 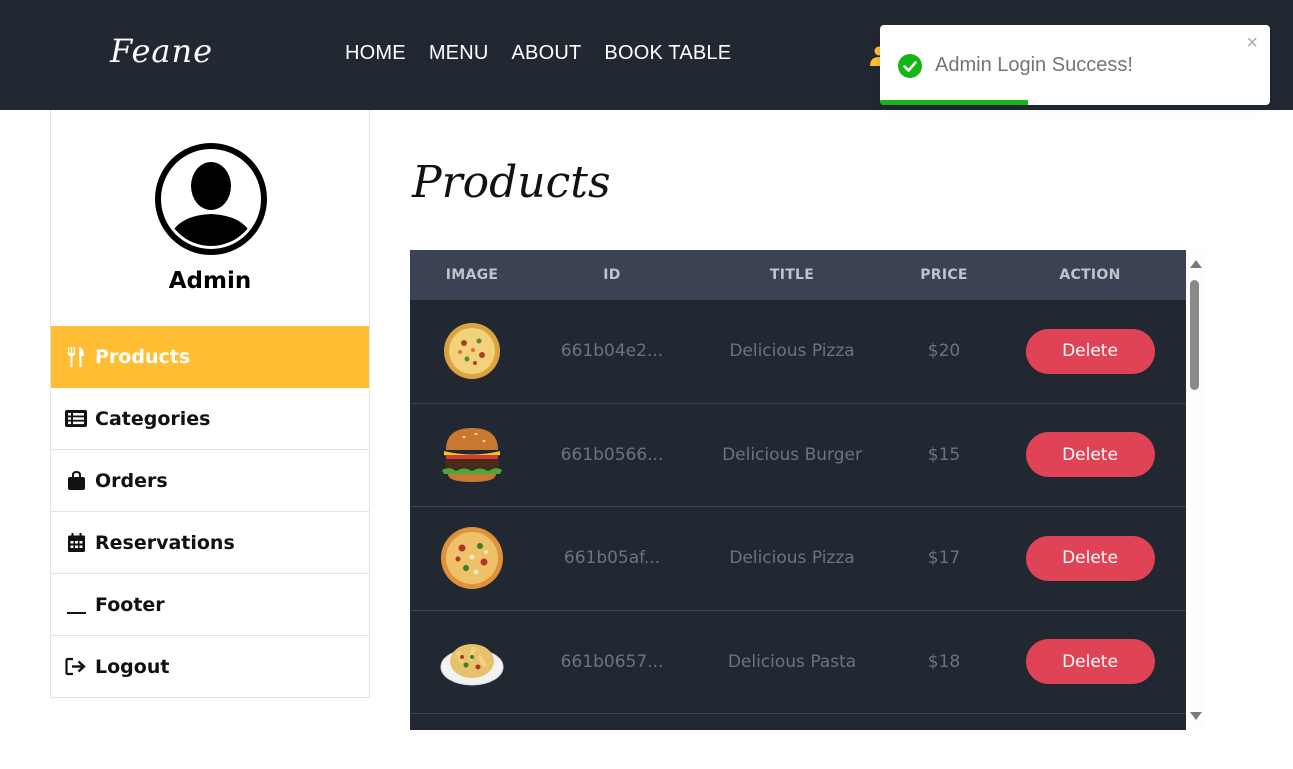 What do you see at coordinates (612, 275) in the screenshot?
I see `column-header-id: ID` at bounding box center [612, 275].